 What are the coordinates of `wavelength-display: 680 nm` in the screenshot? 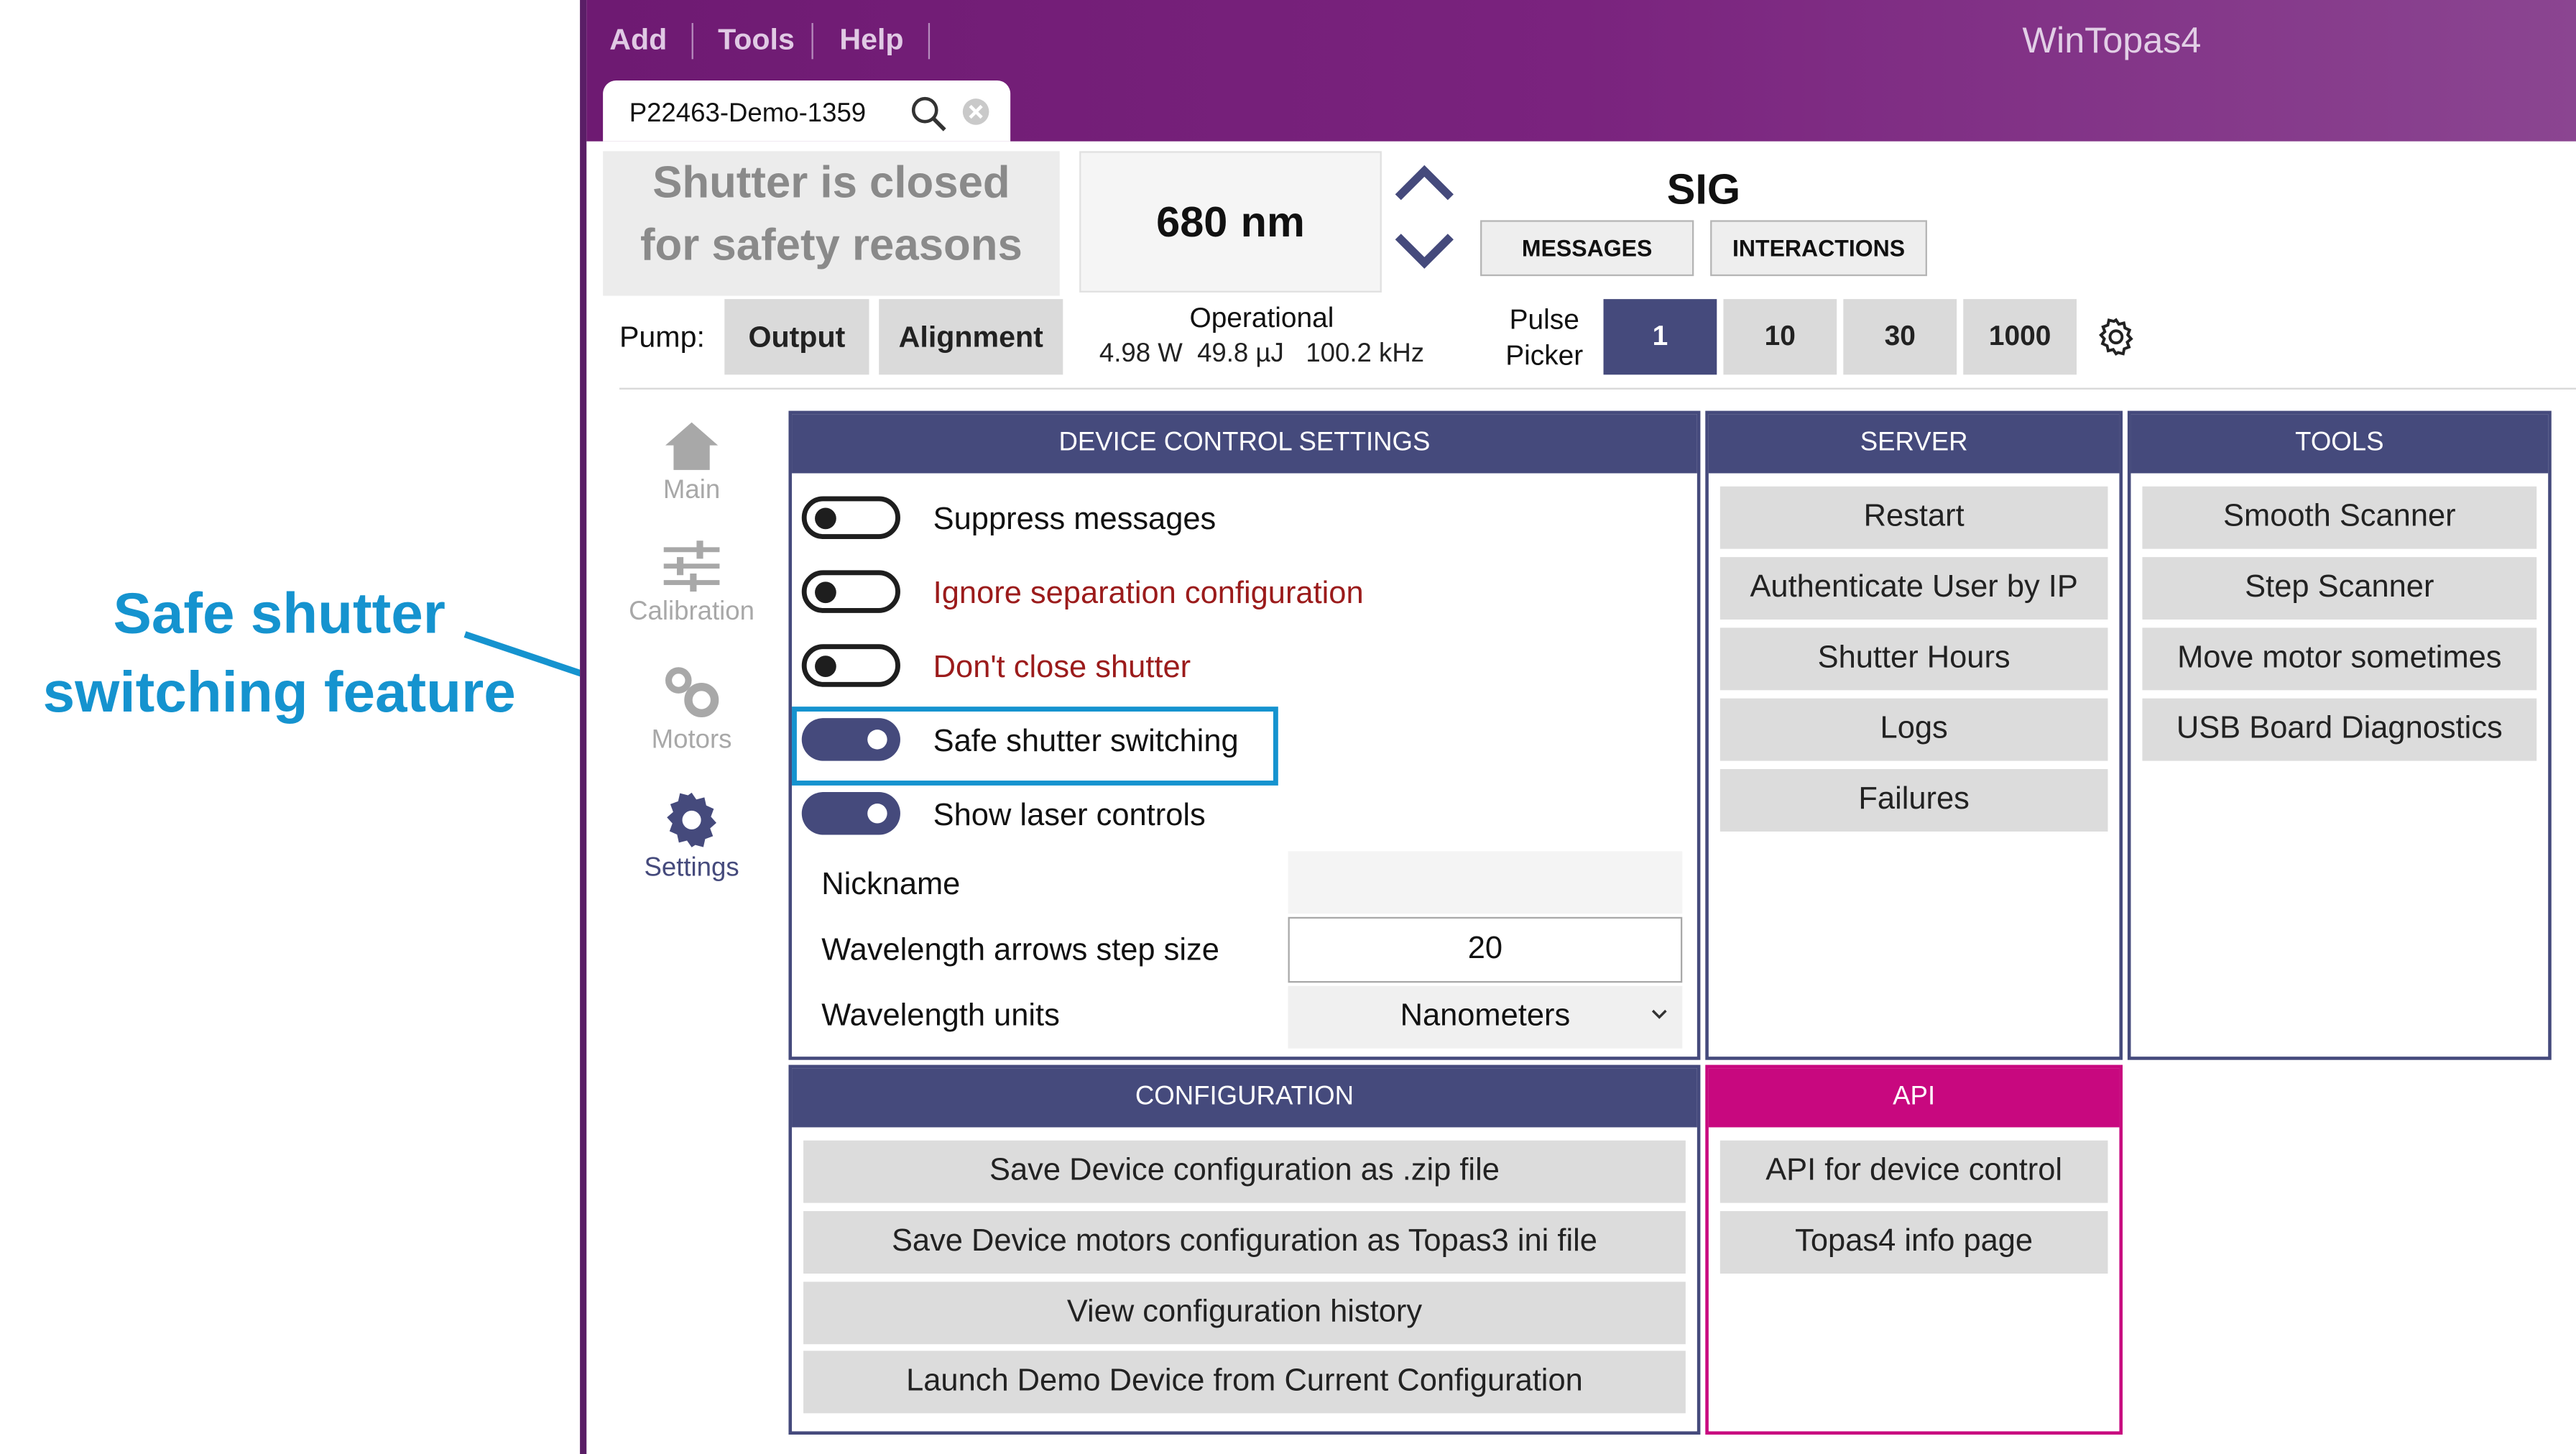 It's located at (1230, 222).